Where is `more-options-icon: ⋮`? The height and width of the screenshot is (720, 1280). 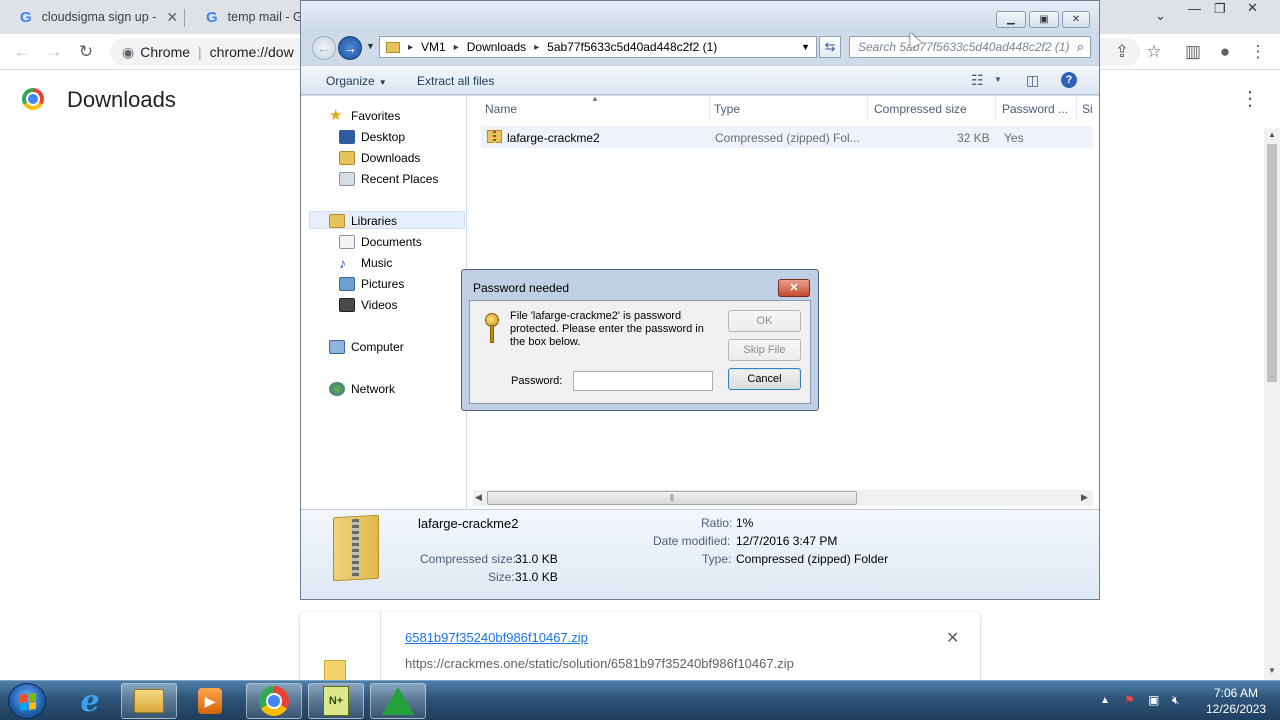
more-options-icon: ⋮ is located at coordinates (1250, 98).